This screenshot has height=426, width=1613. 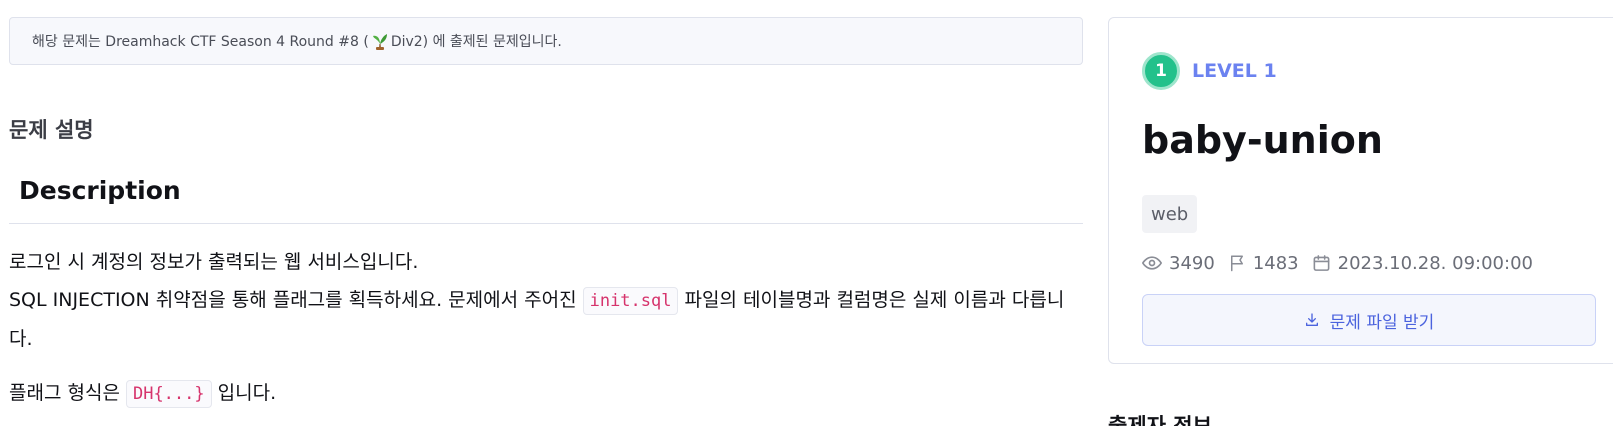 What do you see at coordinates (51, 130) in the screenshot?
I see `section-title: 문제 설명` at bounding box center [51, 130].